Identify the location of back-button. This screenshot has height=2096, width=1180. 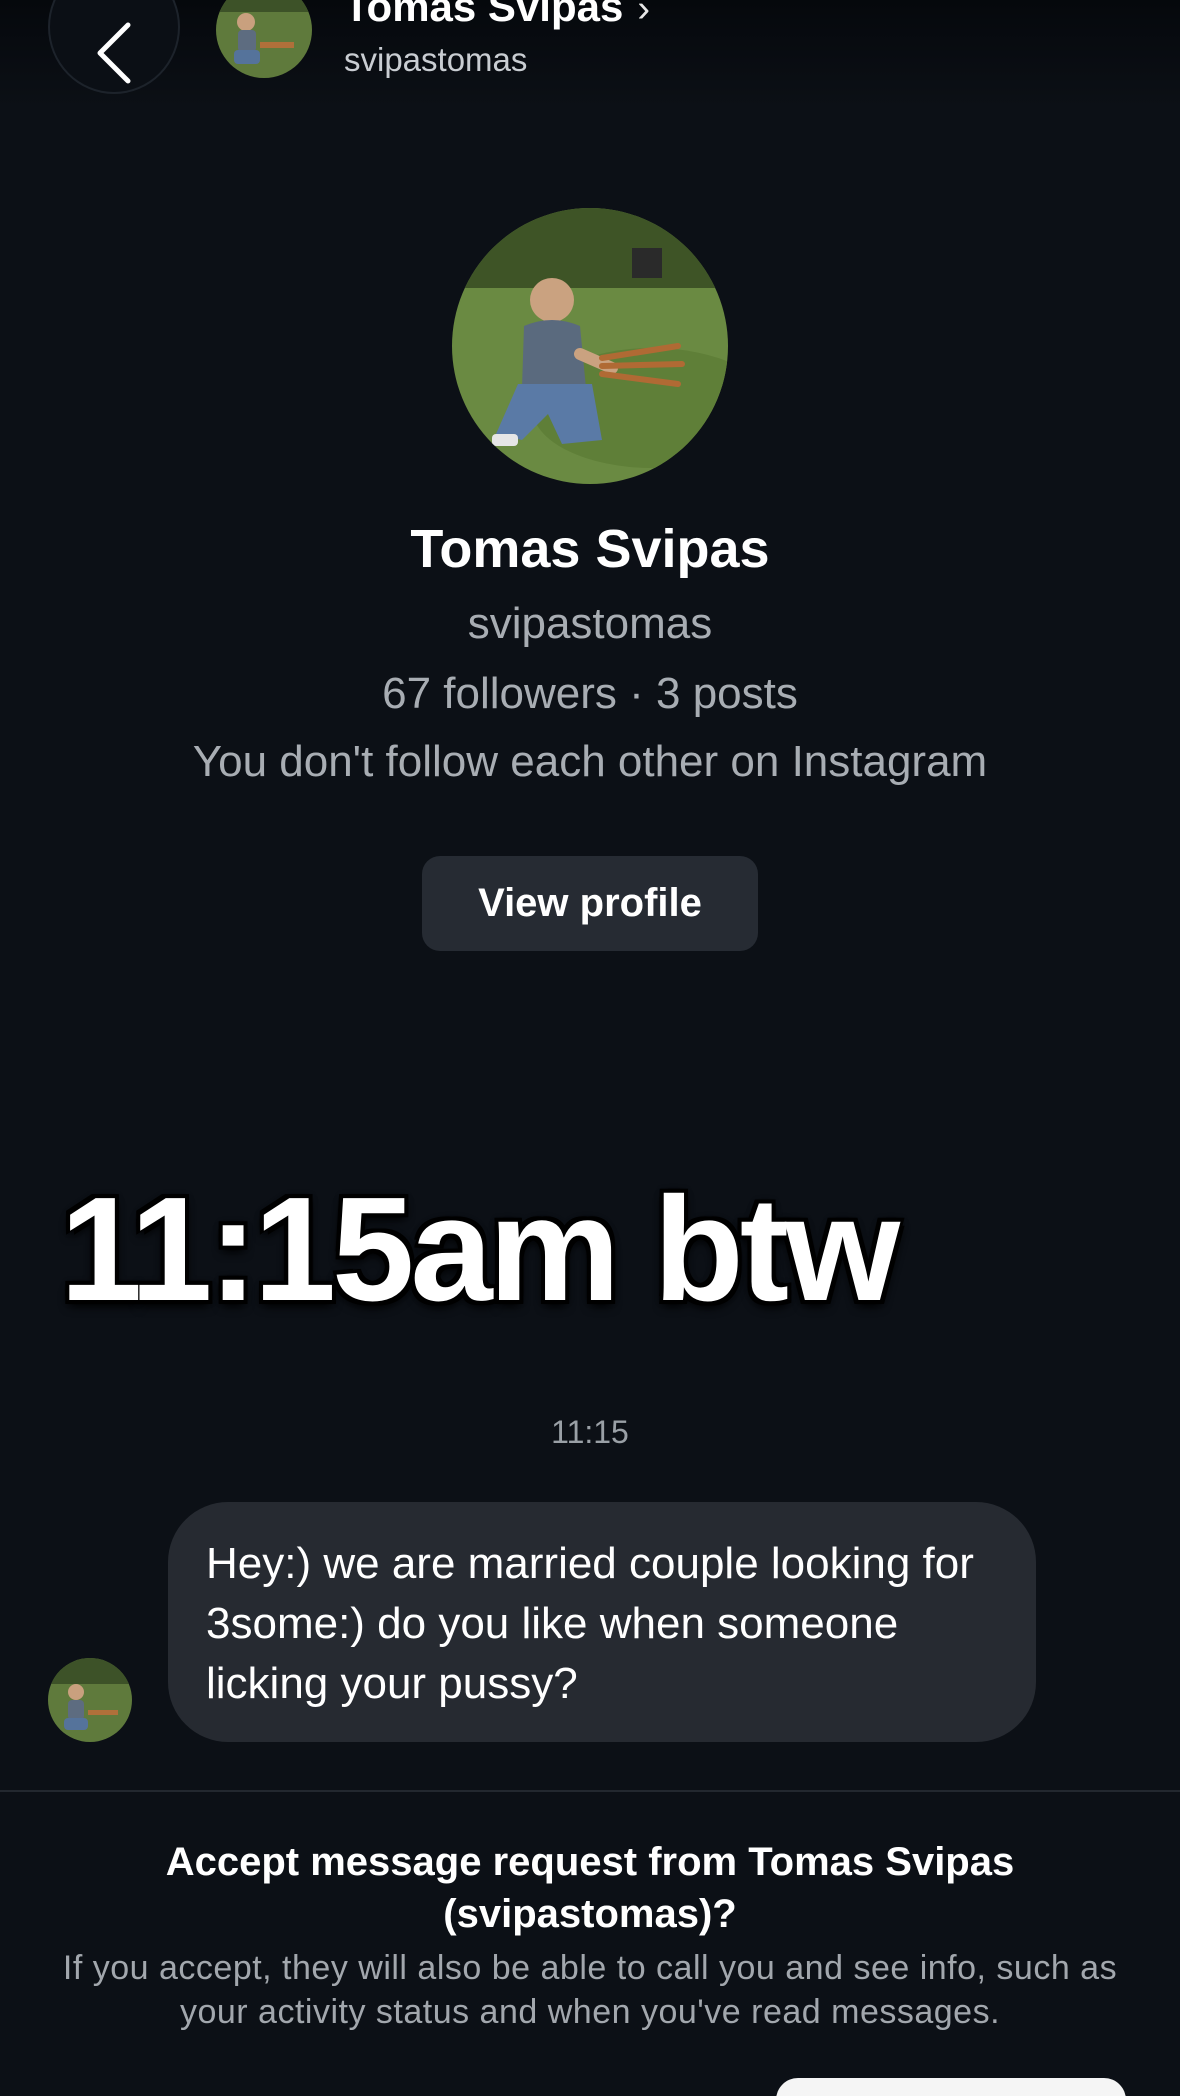
(114, 47).